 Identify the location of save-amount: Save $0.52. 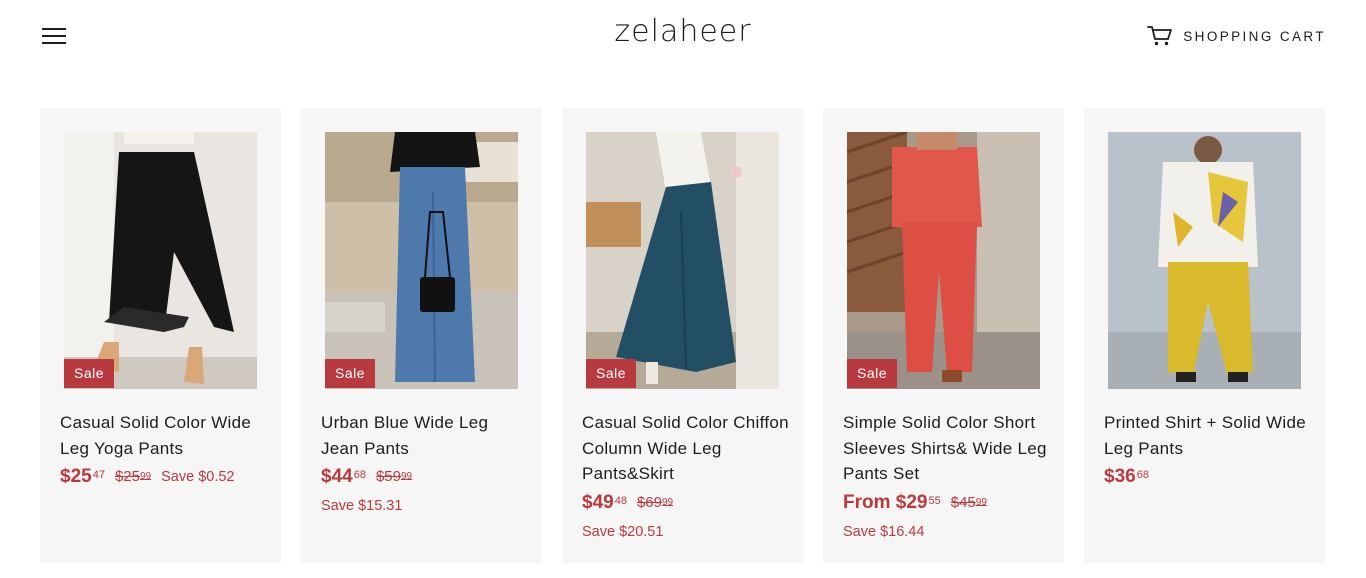
(198, 477).